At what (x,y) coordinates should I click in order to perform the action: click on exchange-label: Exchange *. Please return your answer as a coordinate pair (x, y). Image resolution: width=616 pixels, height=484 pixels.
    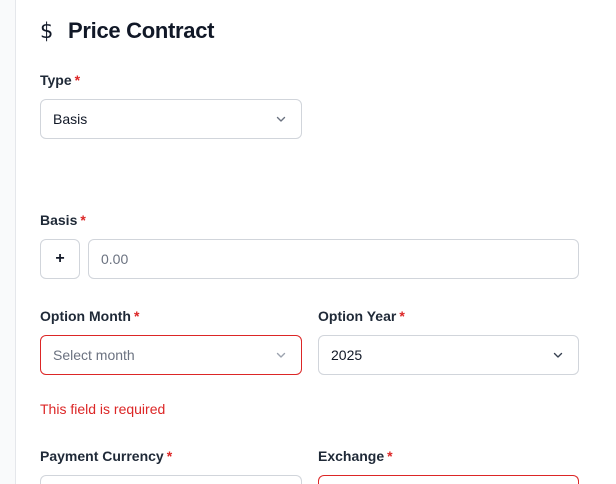
    Looking at the image, I should click on (355, 456).